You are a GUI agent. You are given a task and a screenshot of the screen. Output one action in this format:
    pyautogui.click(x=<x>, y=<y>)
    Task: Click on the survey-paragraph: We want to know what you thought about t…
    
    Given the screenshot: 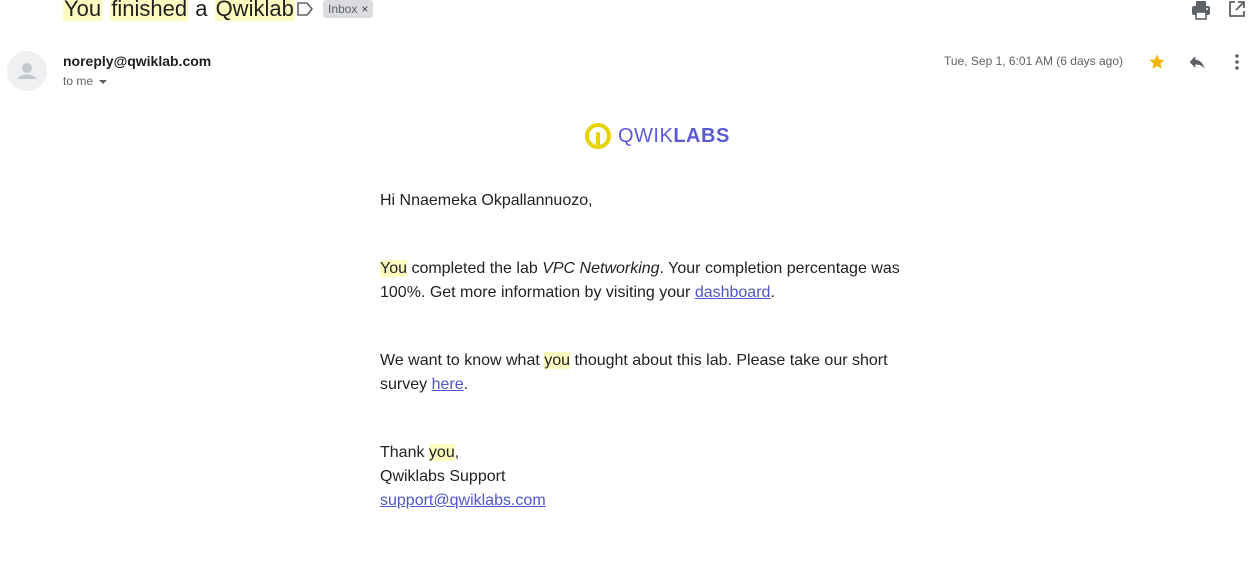 What is the action you would take?
    pyautogui.click(x=650, y=373)
    